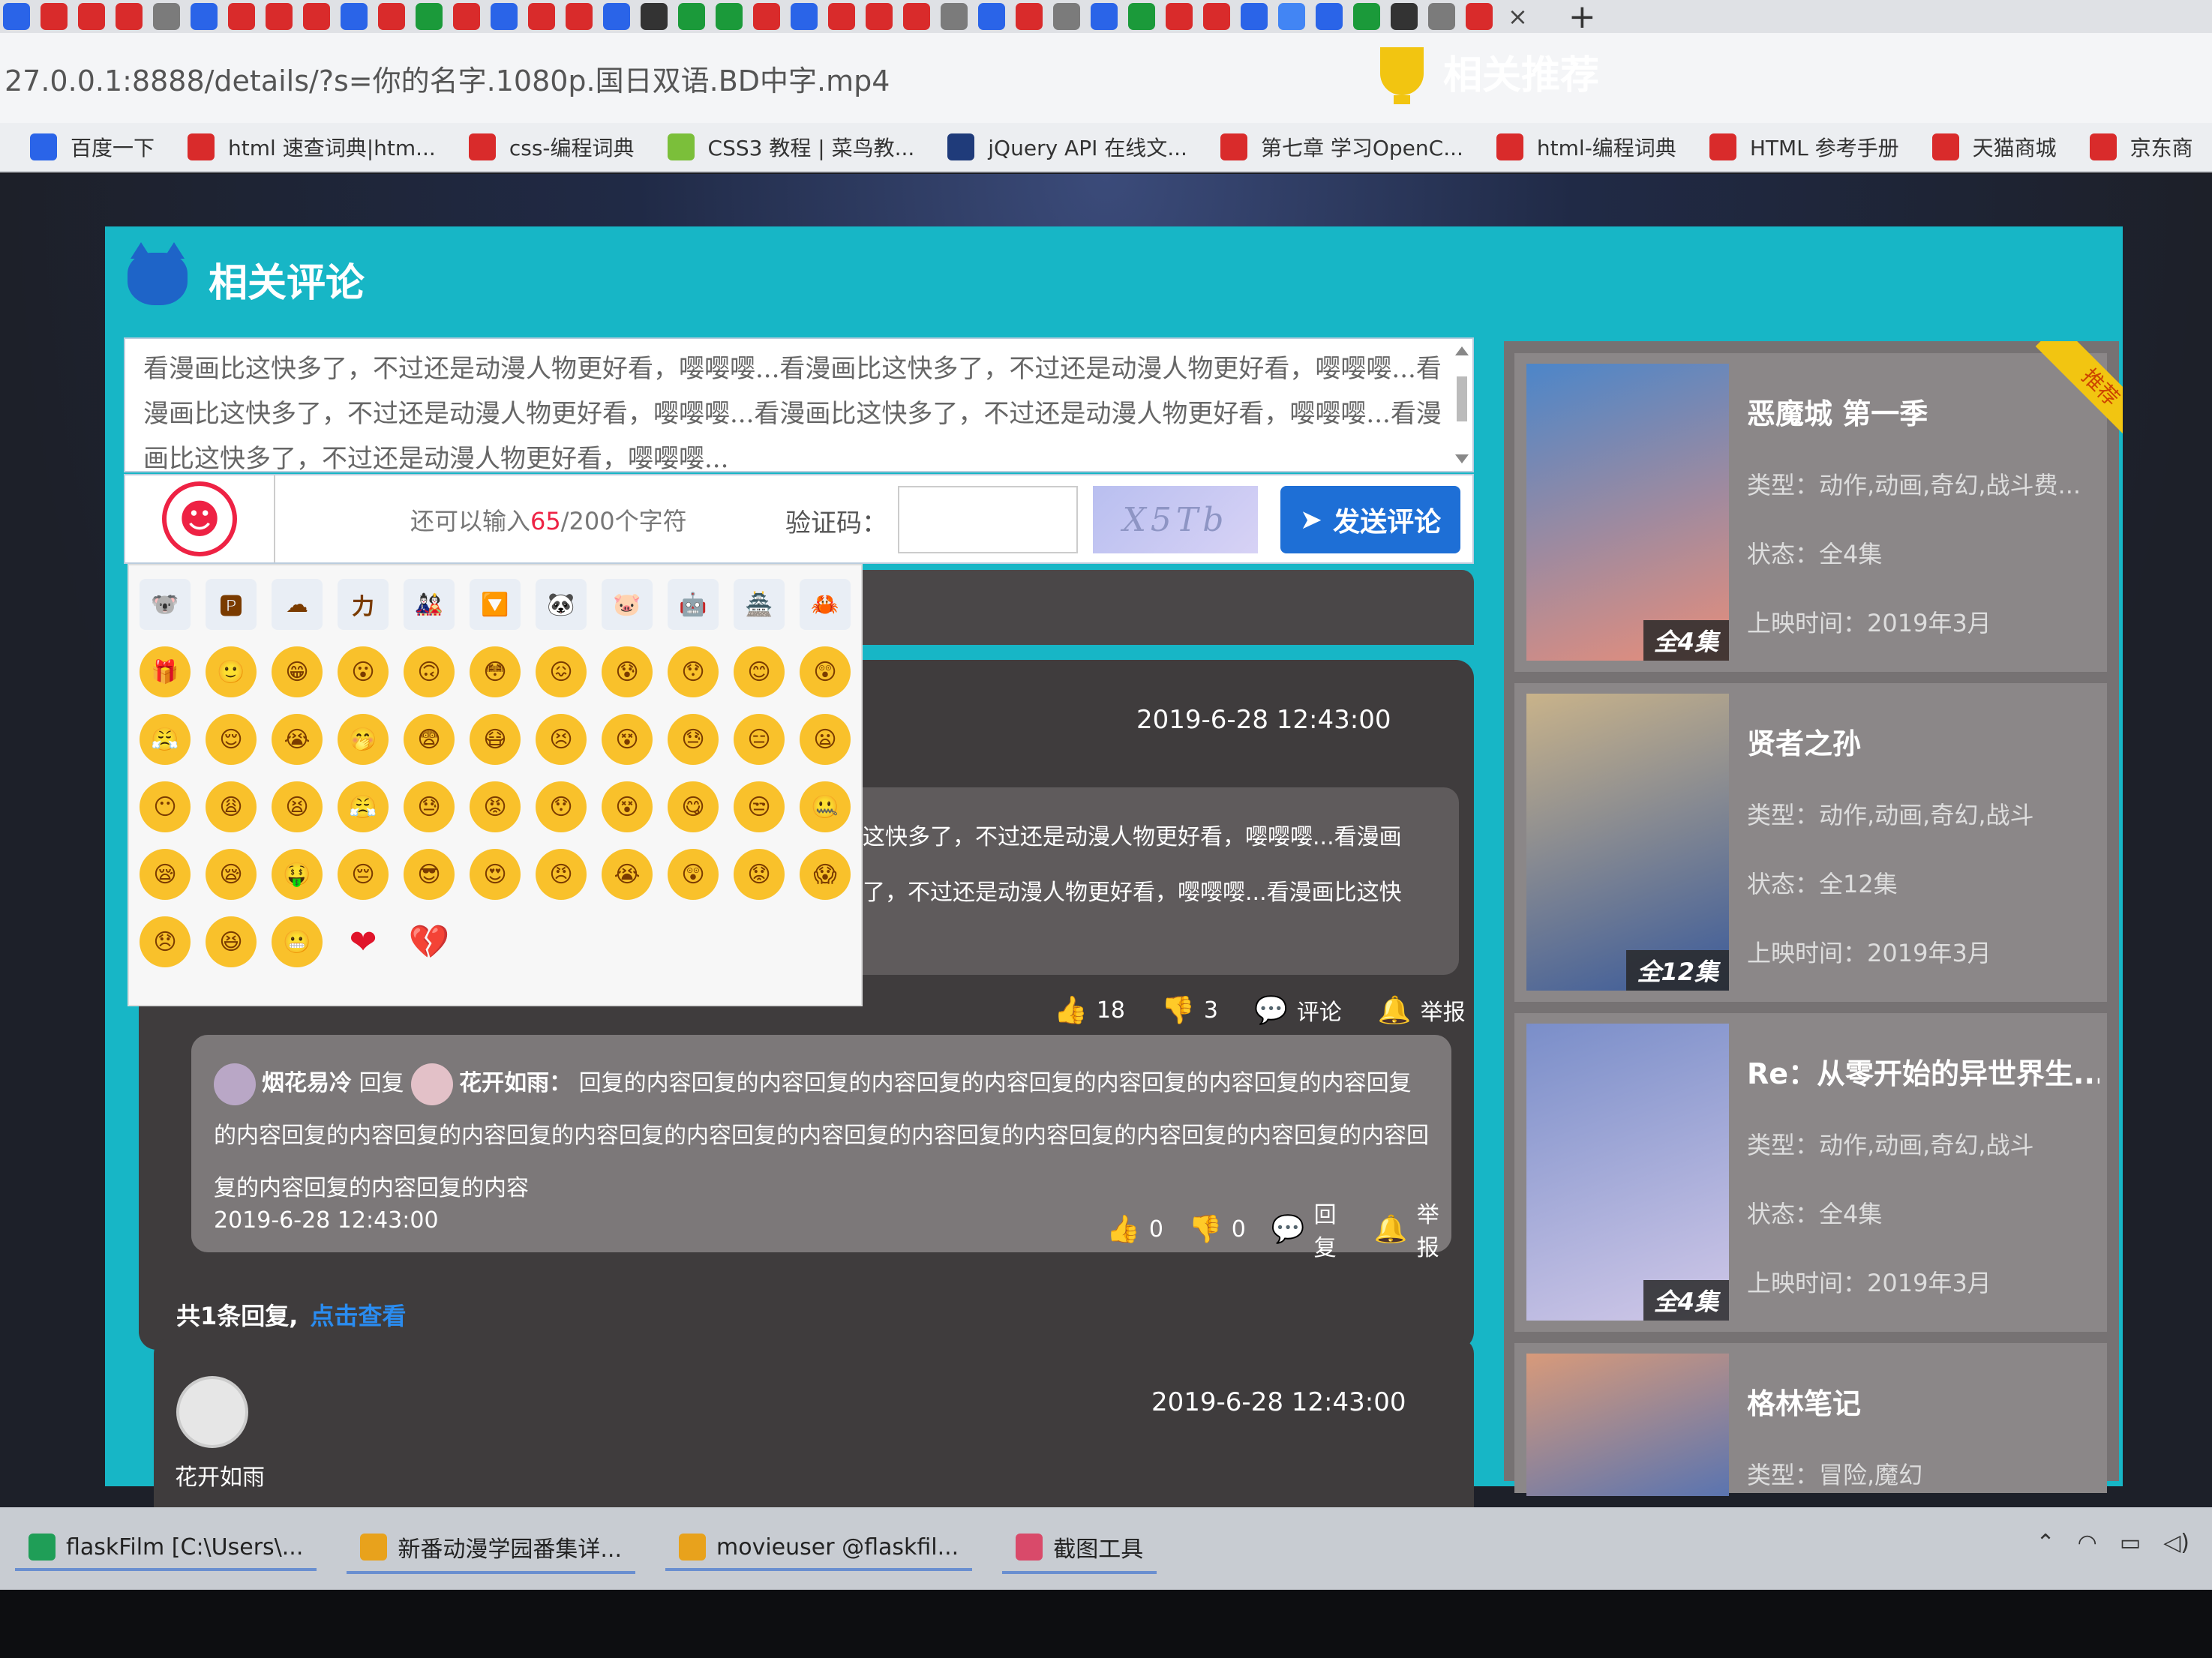 This screenshot has width=2212, height=1658. What do you see at coordinates (1189, 1010) in the screenshot?
I see `dislike-button: 👎 3` at bounding box center [1189, 1010].